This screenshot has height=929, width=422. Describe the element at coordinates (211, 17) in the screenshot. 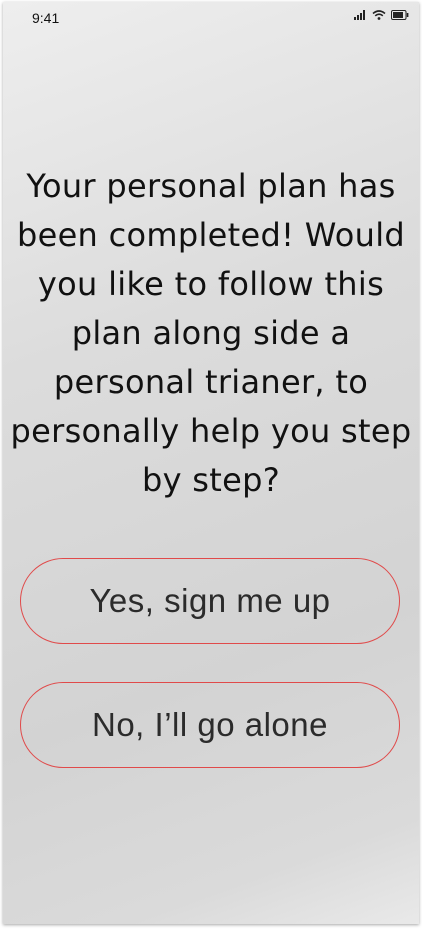

I see `status-bar: 9:41` at that location.